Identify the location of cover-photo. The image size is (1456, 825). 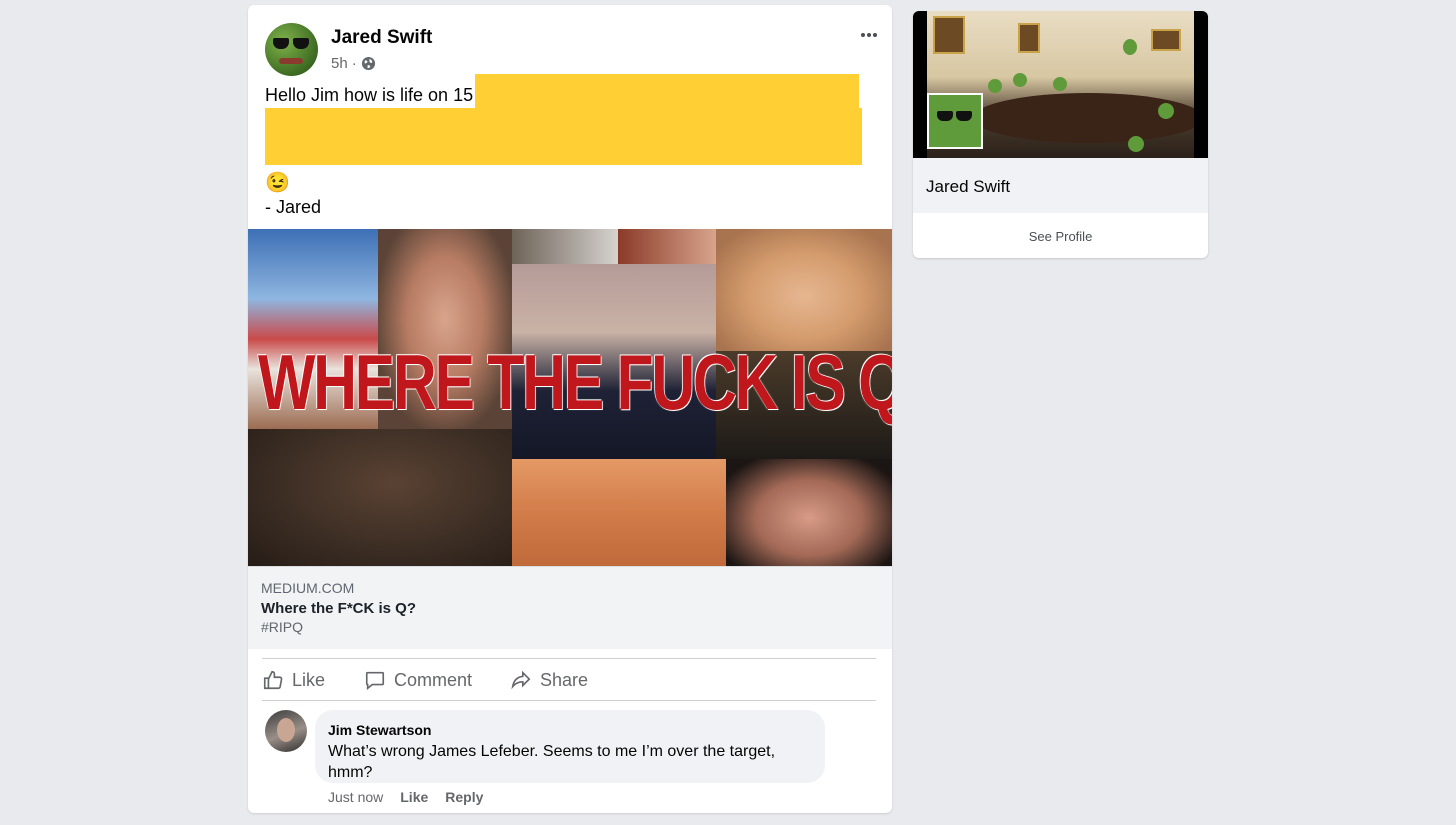
(1060, 84).